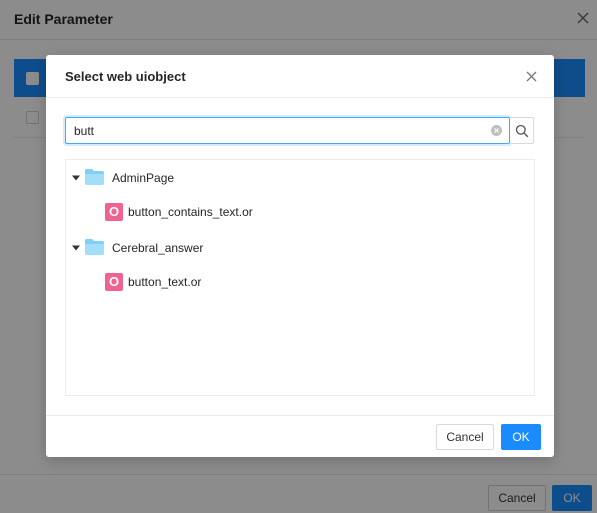  I want to click on search-field, so click(287, 130).